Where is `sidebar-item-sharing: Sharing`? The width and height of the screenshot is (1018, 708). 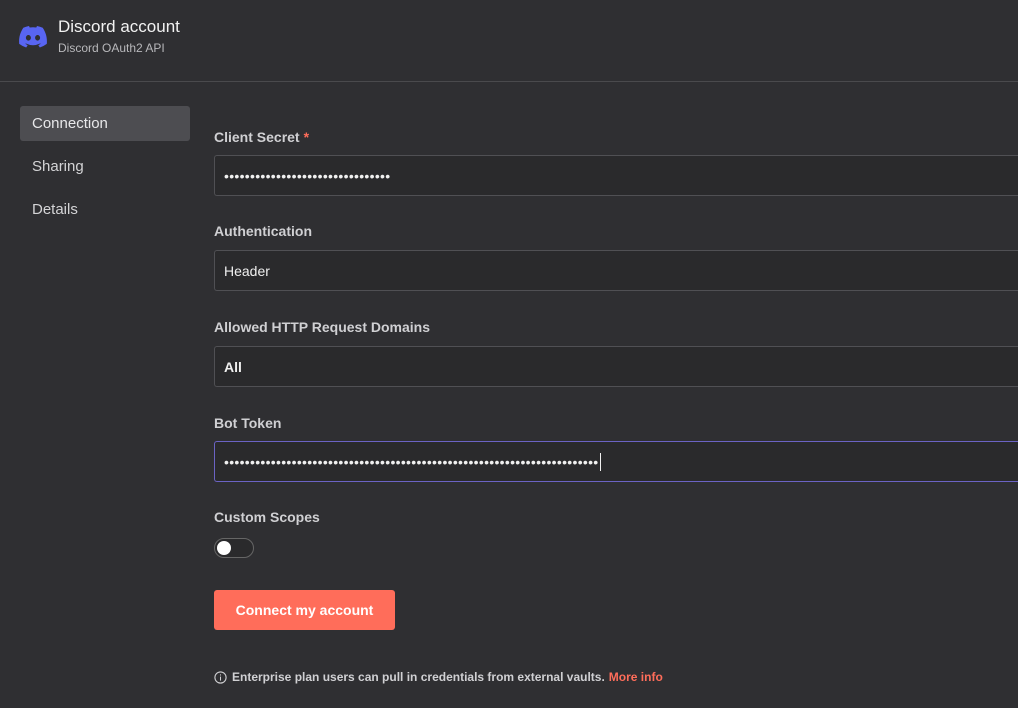
sidebar-item-sharing: Sharing is located at coordinates (105, 166).